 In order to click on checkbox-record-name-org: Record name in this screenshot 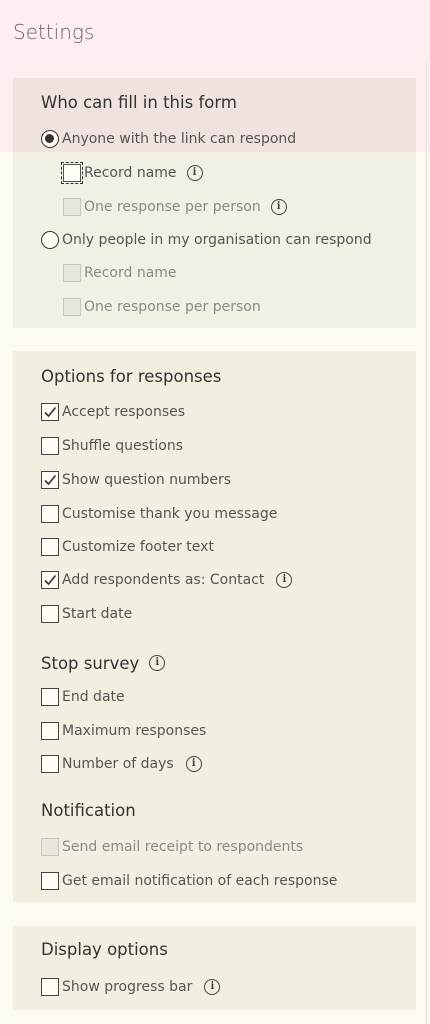, I will do `click(120, 273)`.